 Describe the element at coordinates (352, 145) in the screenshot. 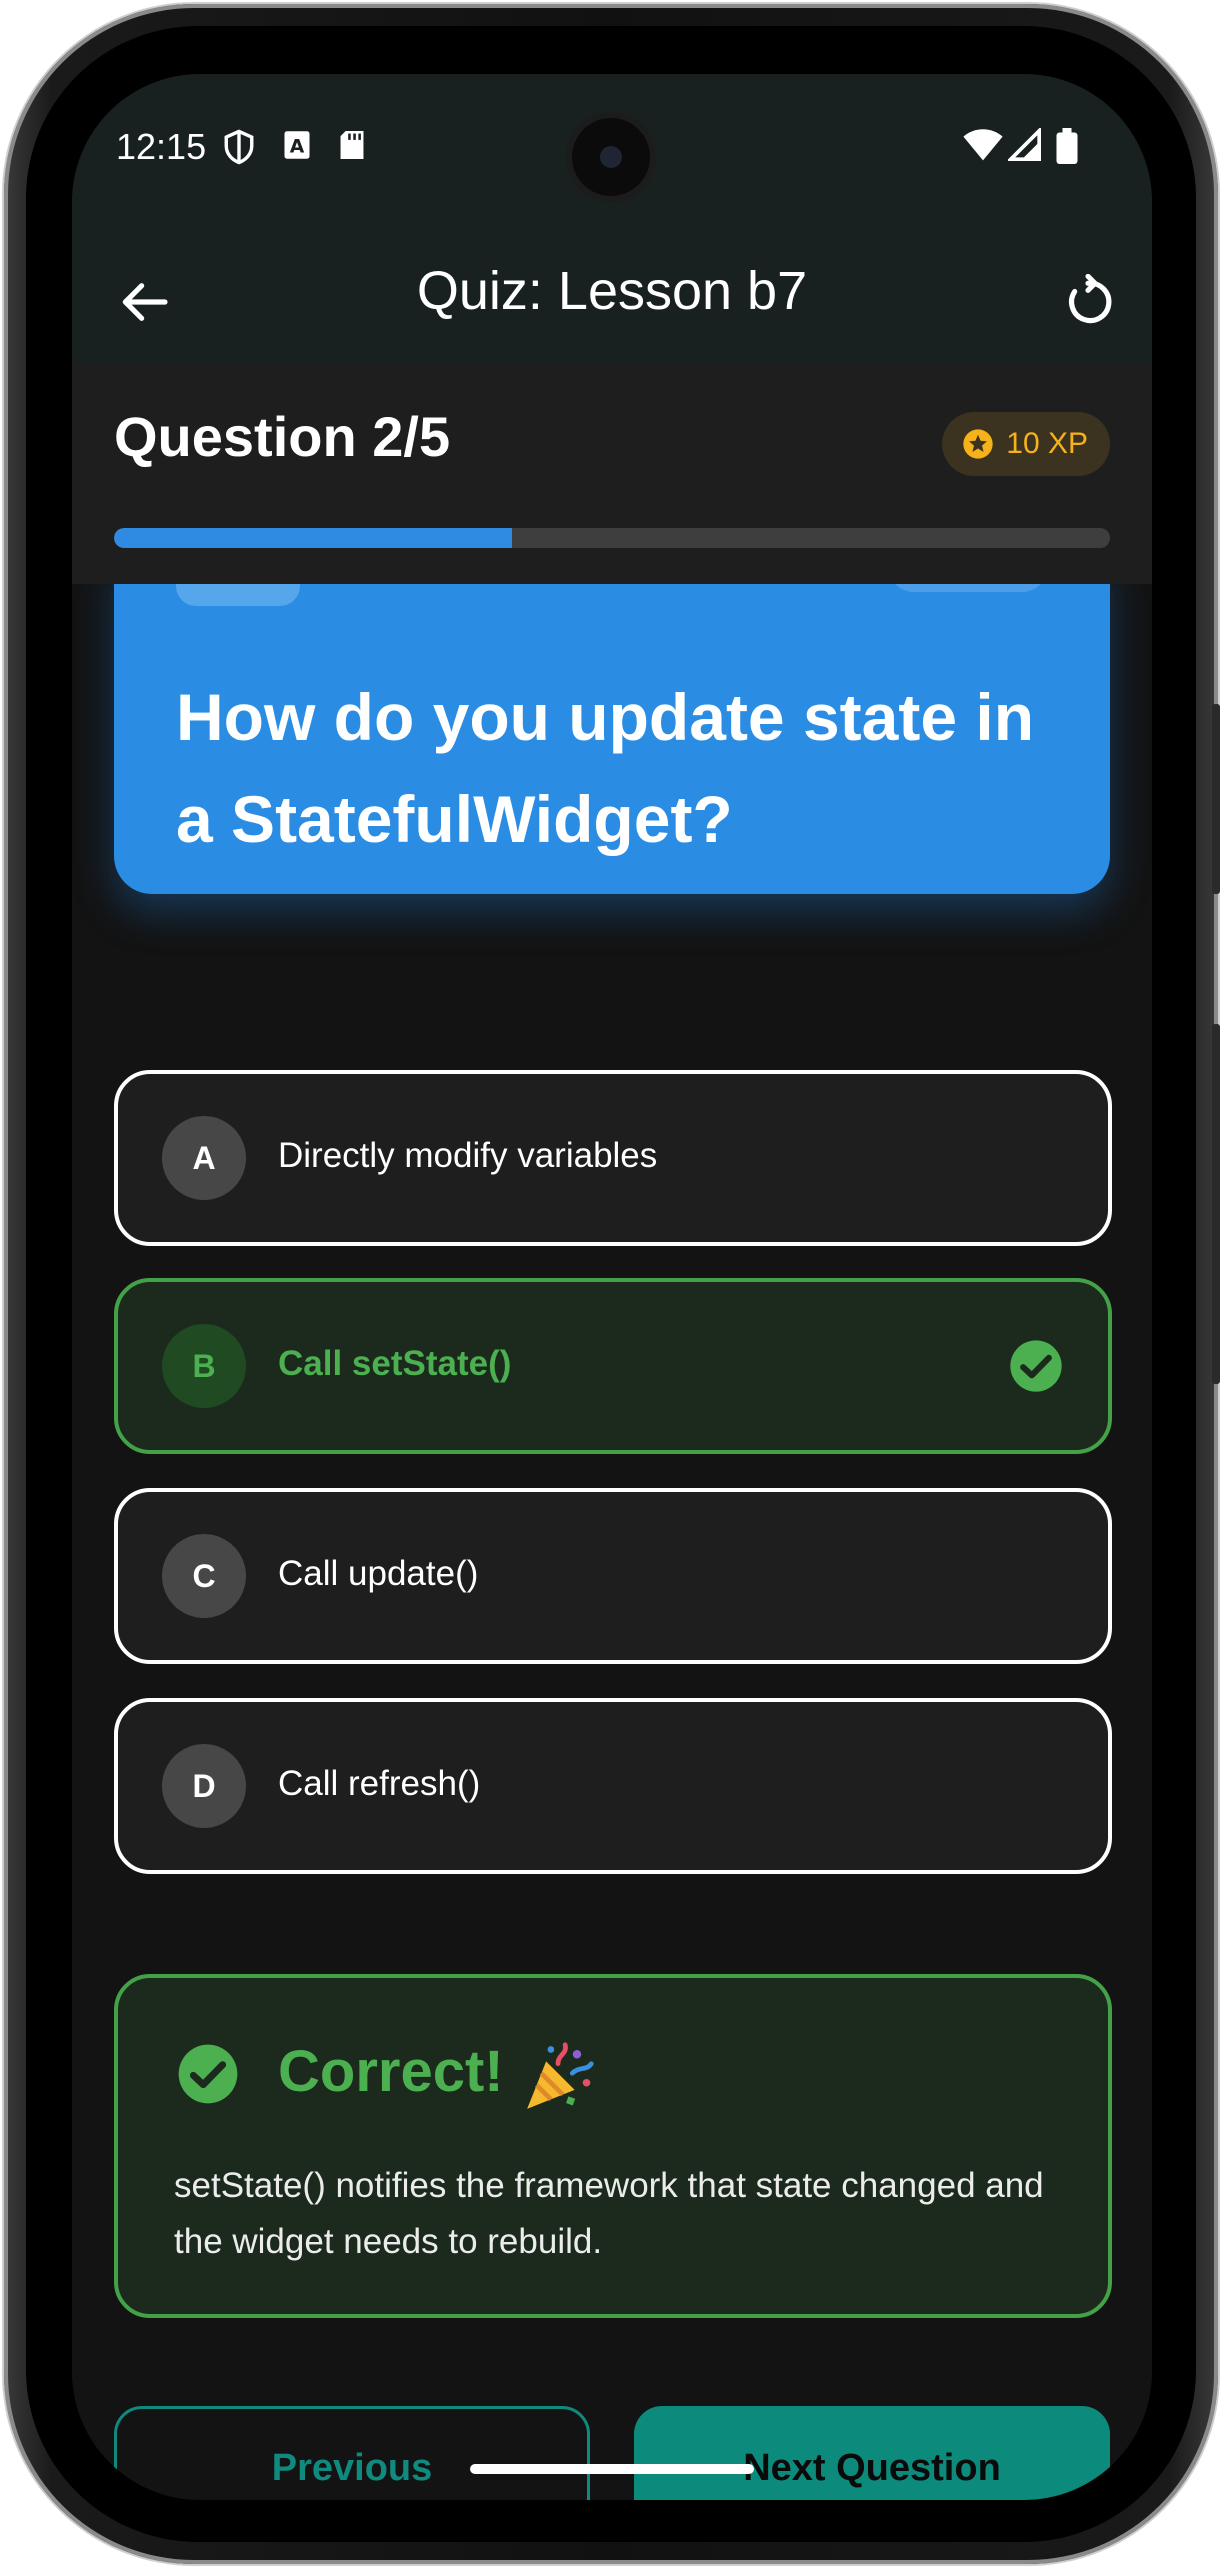

I see `sd-card-icon` at that location.